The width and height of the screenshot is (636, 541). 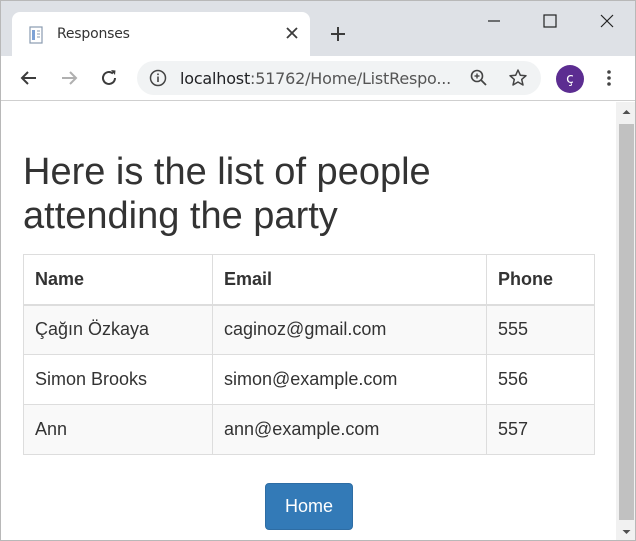 What do you see at coordinates (570, 79) in the screenshot?
I see `profile-avatar: ç` at bounding box center [570, 79].